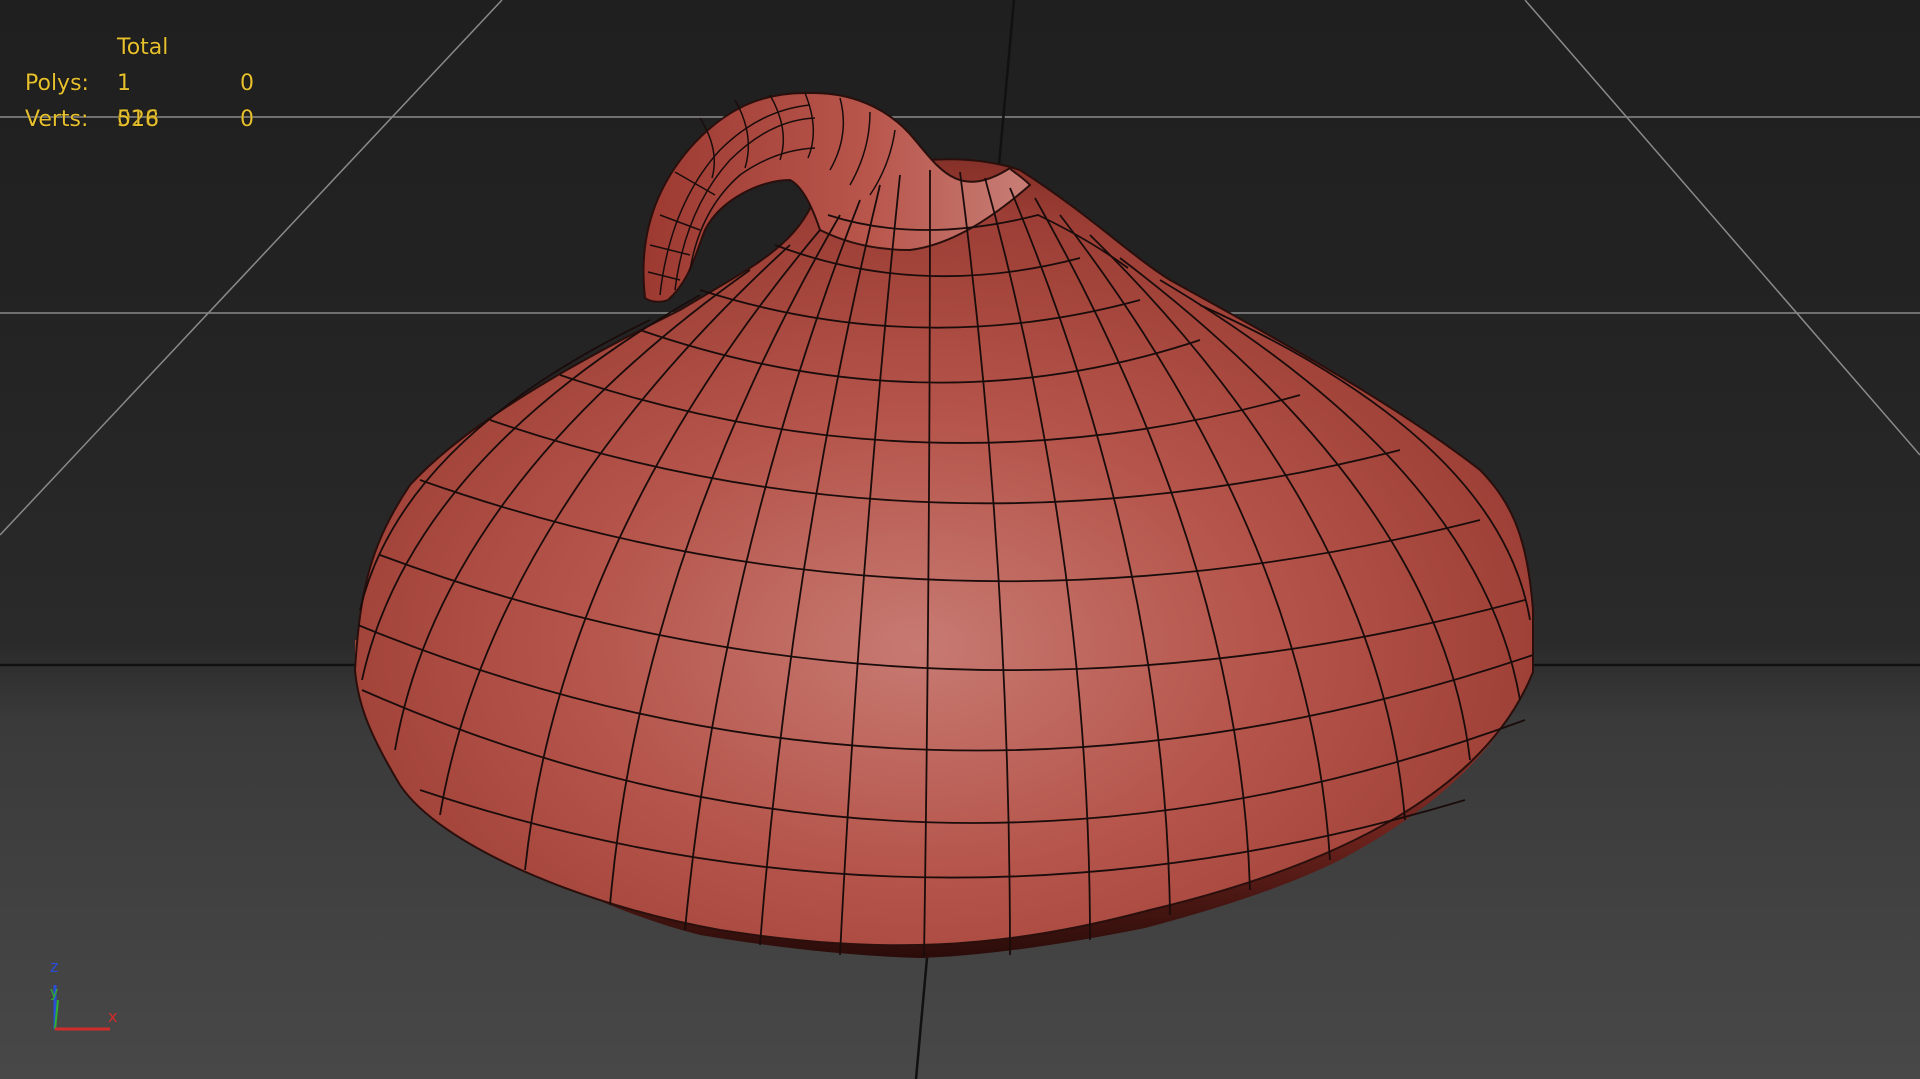 The width and height of the screenshot is (1920, 1079). I want to click on grid-line, so click(1722, 228).